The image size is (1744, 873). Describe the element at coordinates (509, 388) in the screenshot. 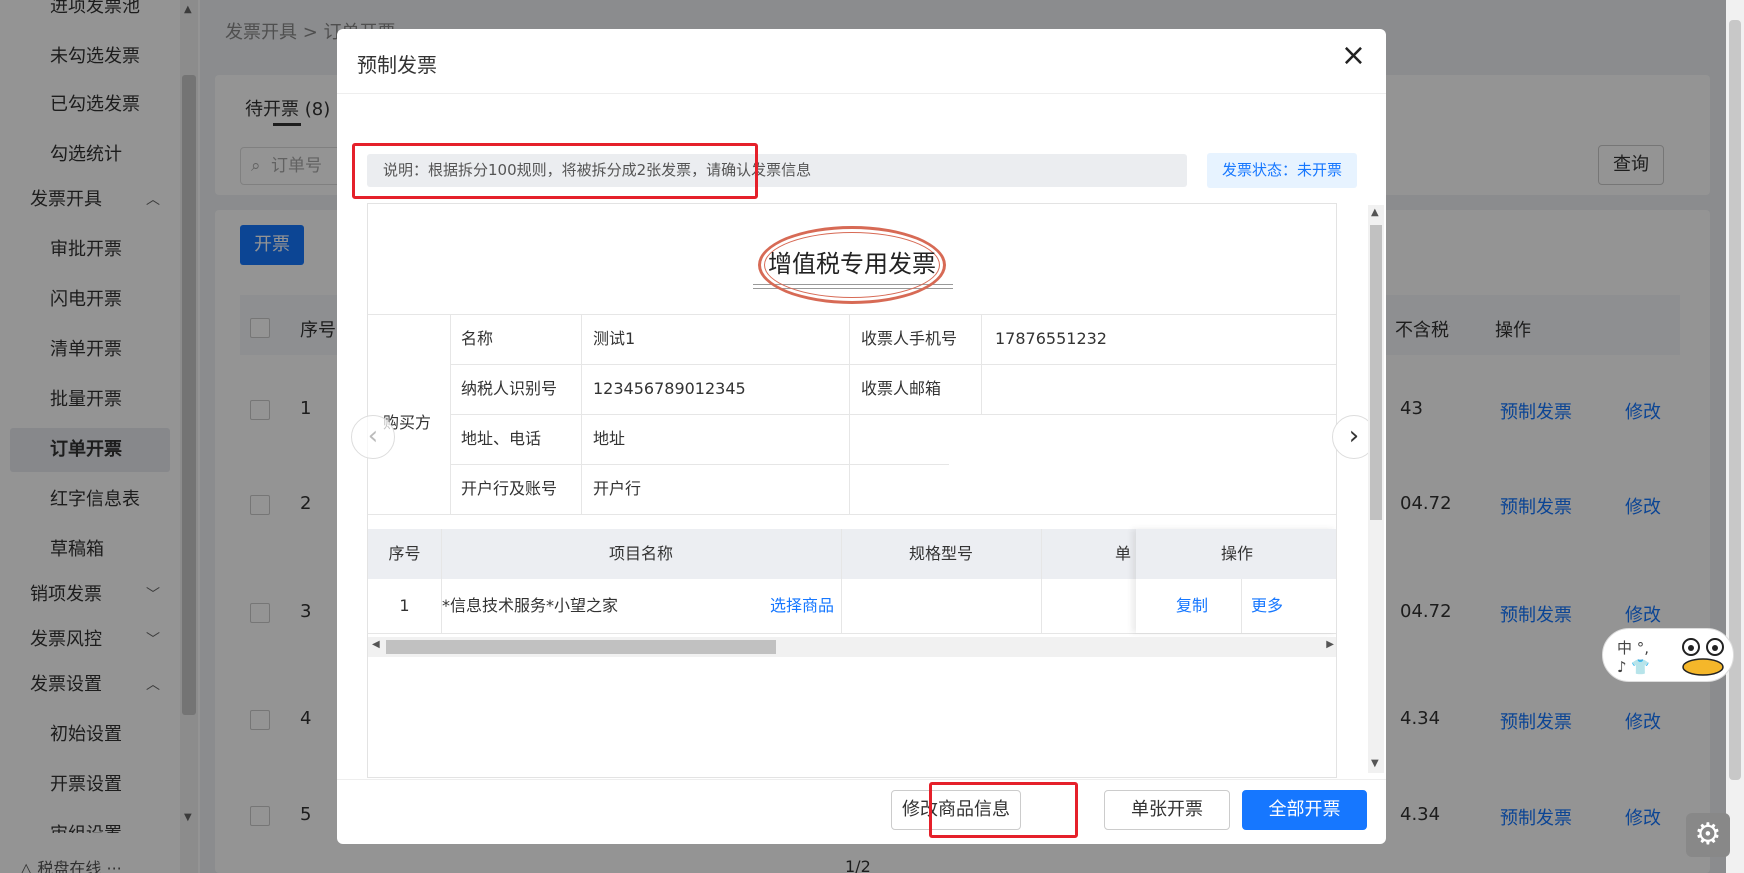

I see `taxid-label: 纳税人识别号` at that location.